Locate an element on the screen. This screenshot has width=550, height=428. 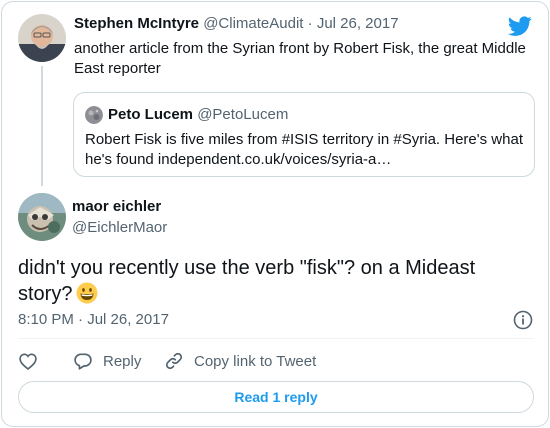
quoted-author-handle: @PetoLucem is located at coordinates (243, 114).